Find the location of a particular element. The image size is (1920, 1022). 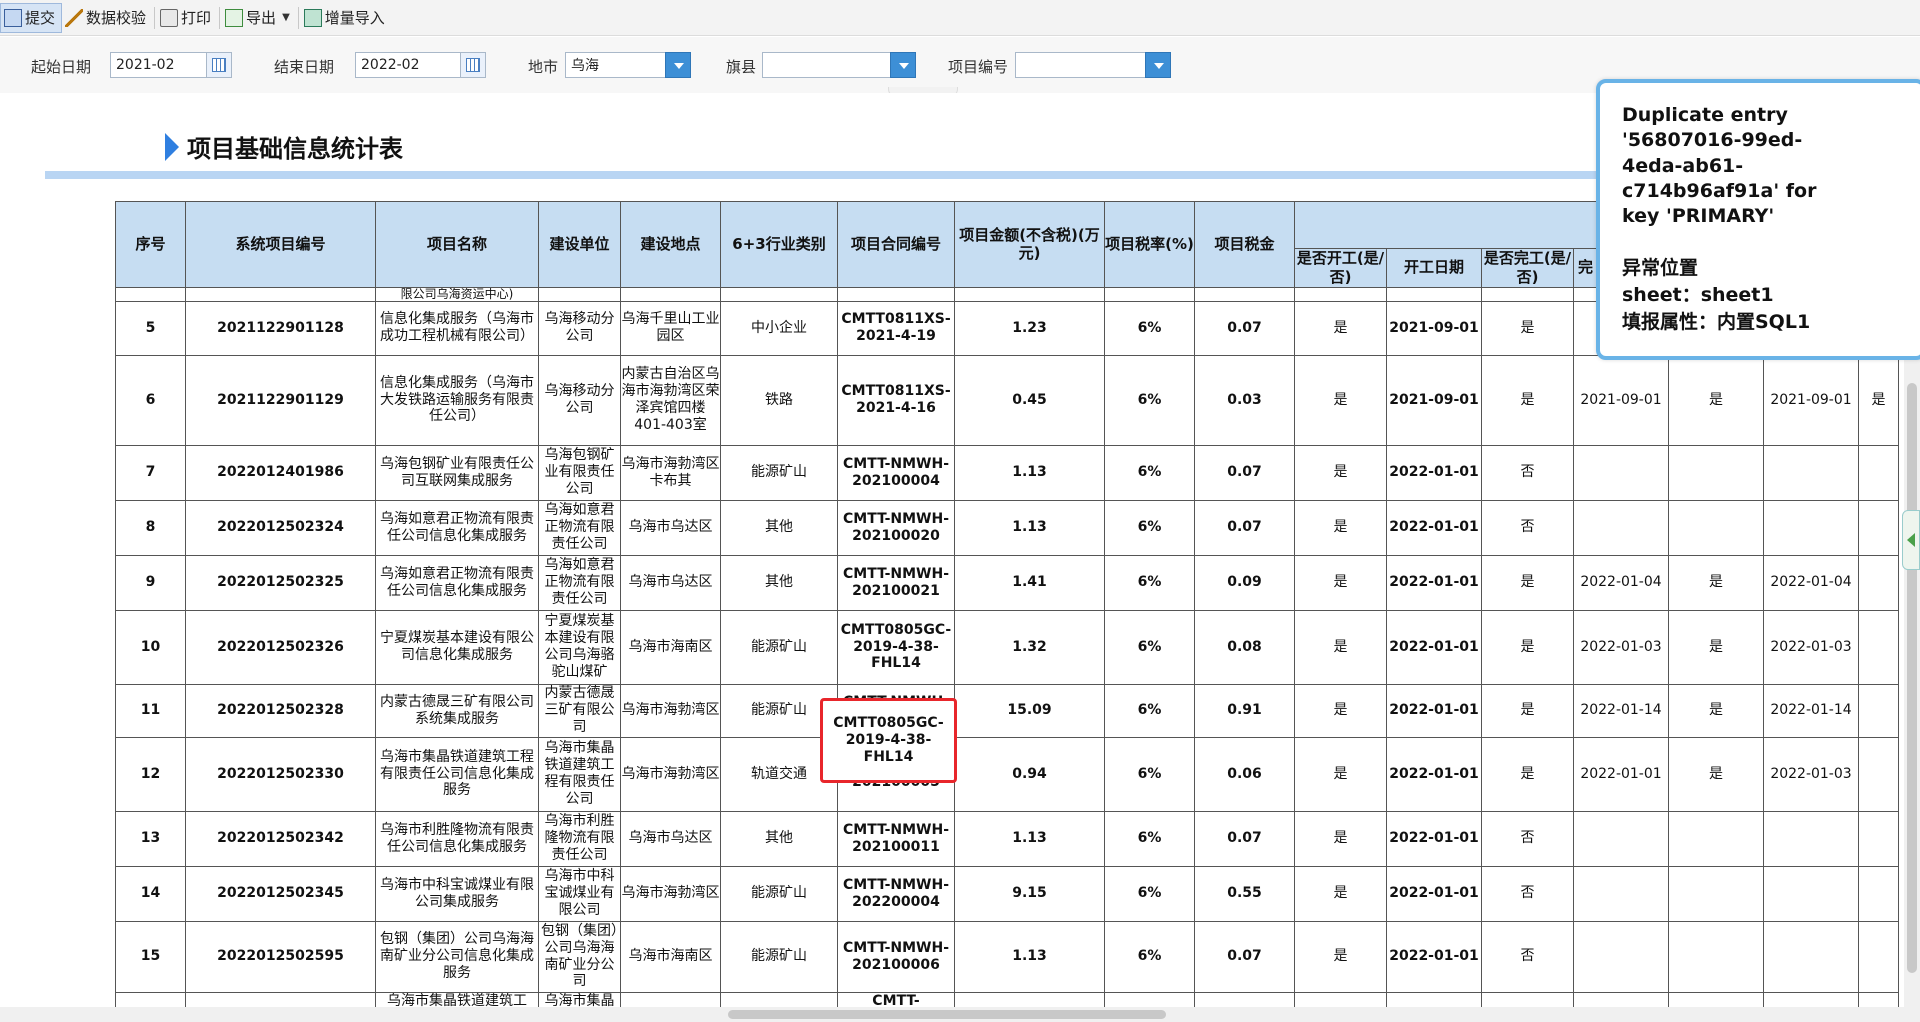

cell-tax: 0.03 is located at coordinates (1244, 400).